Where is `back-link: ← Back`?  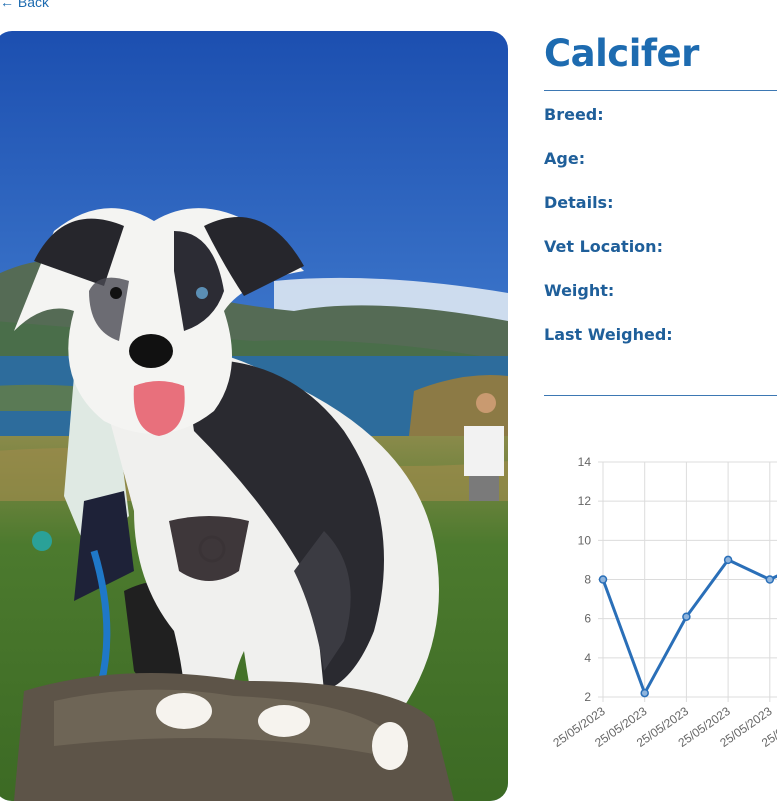 back-link: ← Back is located at coordinates (24, 5).